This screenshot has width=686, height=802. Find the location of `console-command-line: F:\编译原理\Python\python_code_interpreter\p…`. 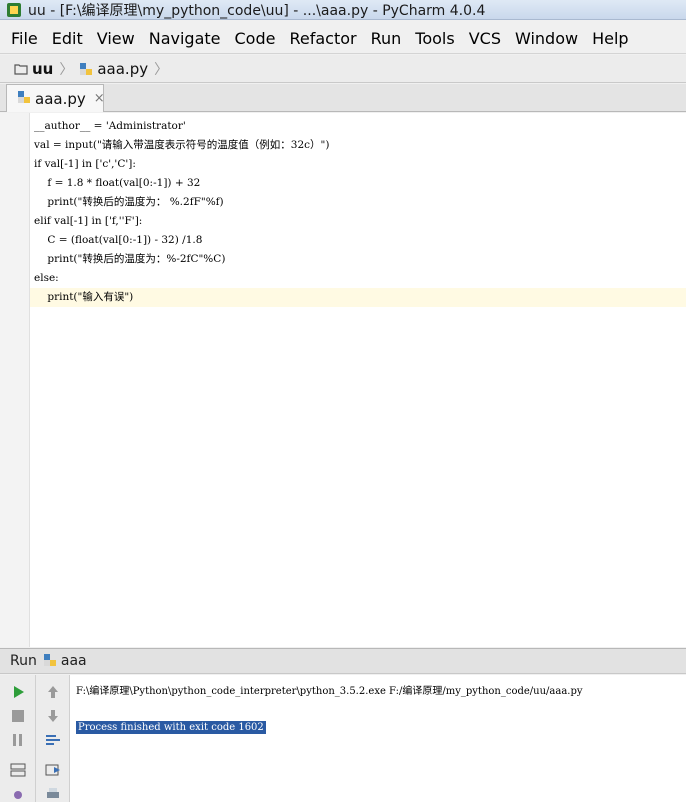

console-command-line: F:\编译原理\Python\python_code_interpreter\p… is located at coordinates (329, 691).